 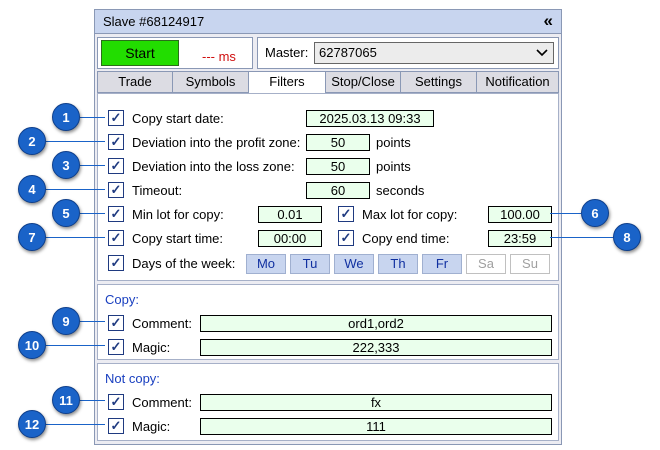 I want to click on day-wednesday: We, so click(x=354, y=264).